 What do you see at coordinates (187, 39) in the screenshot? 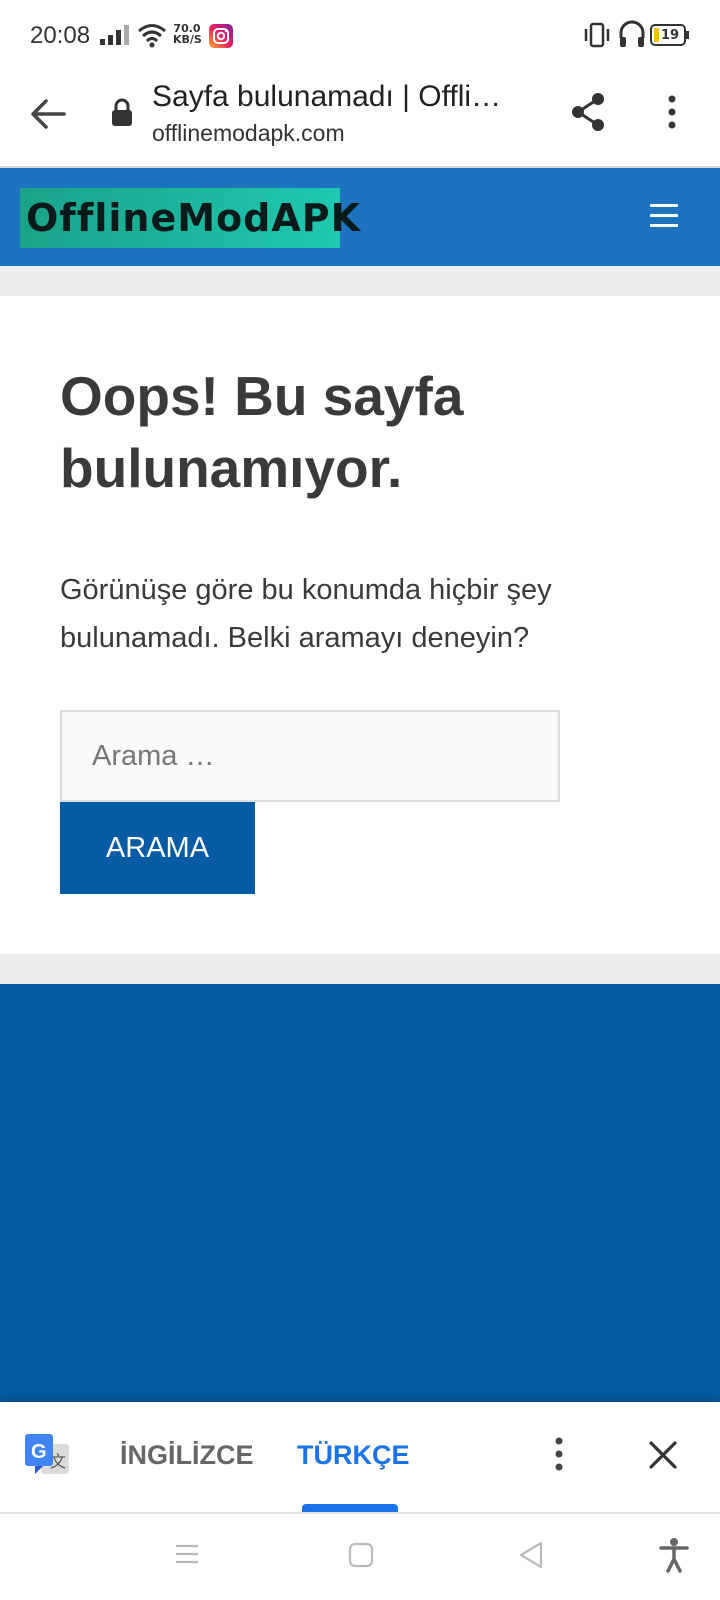
I see `network-speed-unit: KB/S` at bounding box center [187, 39].